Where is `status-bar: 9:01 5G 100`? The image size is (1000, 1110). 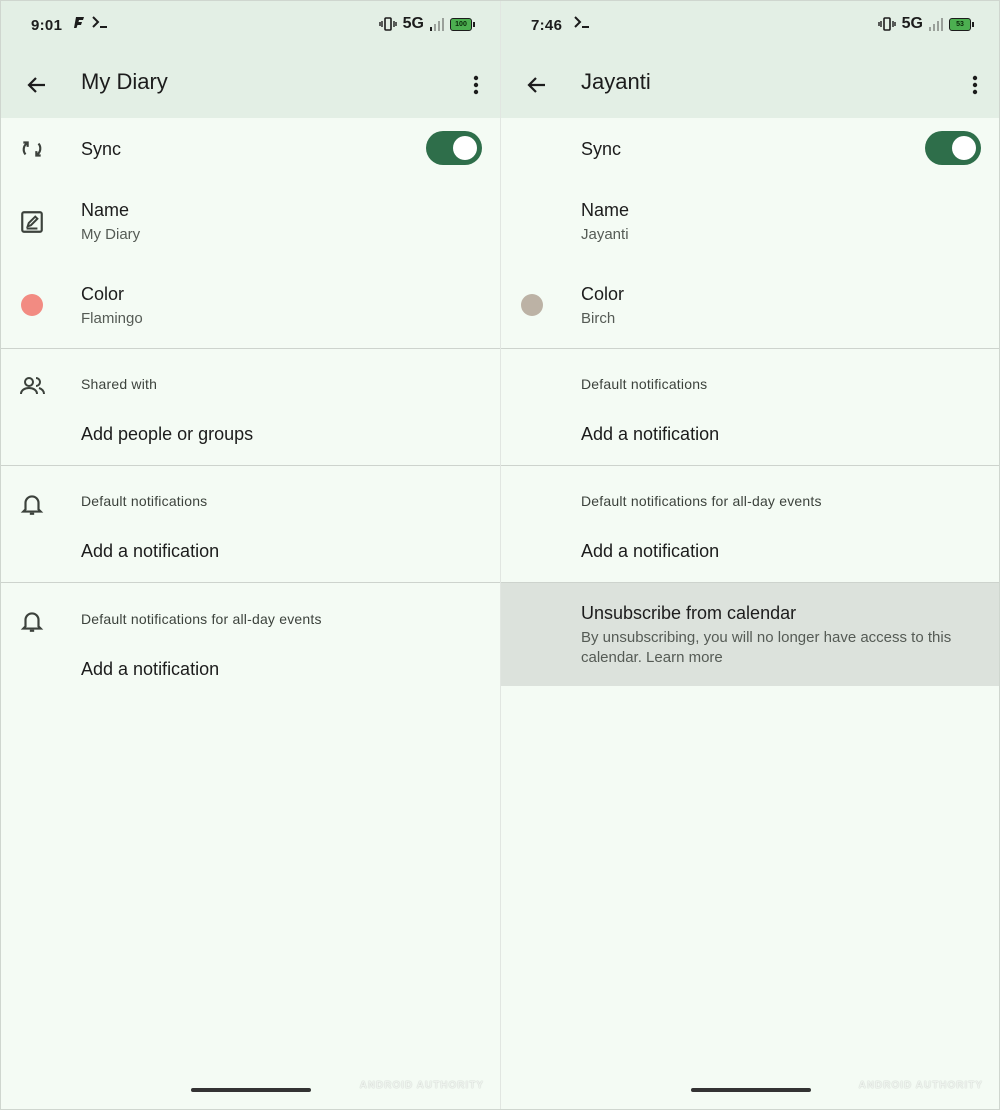
status-bar: 9:01 5G 100 is located at coordinates (250, 26).